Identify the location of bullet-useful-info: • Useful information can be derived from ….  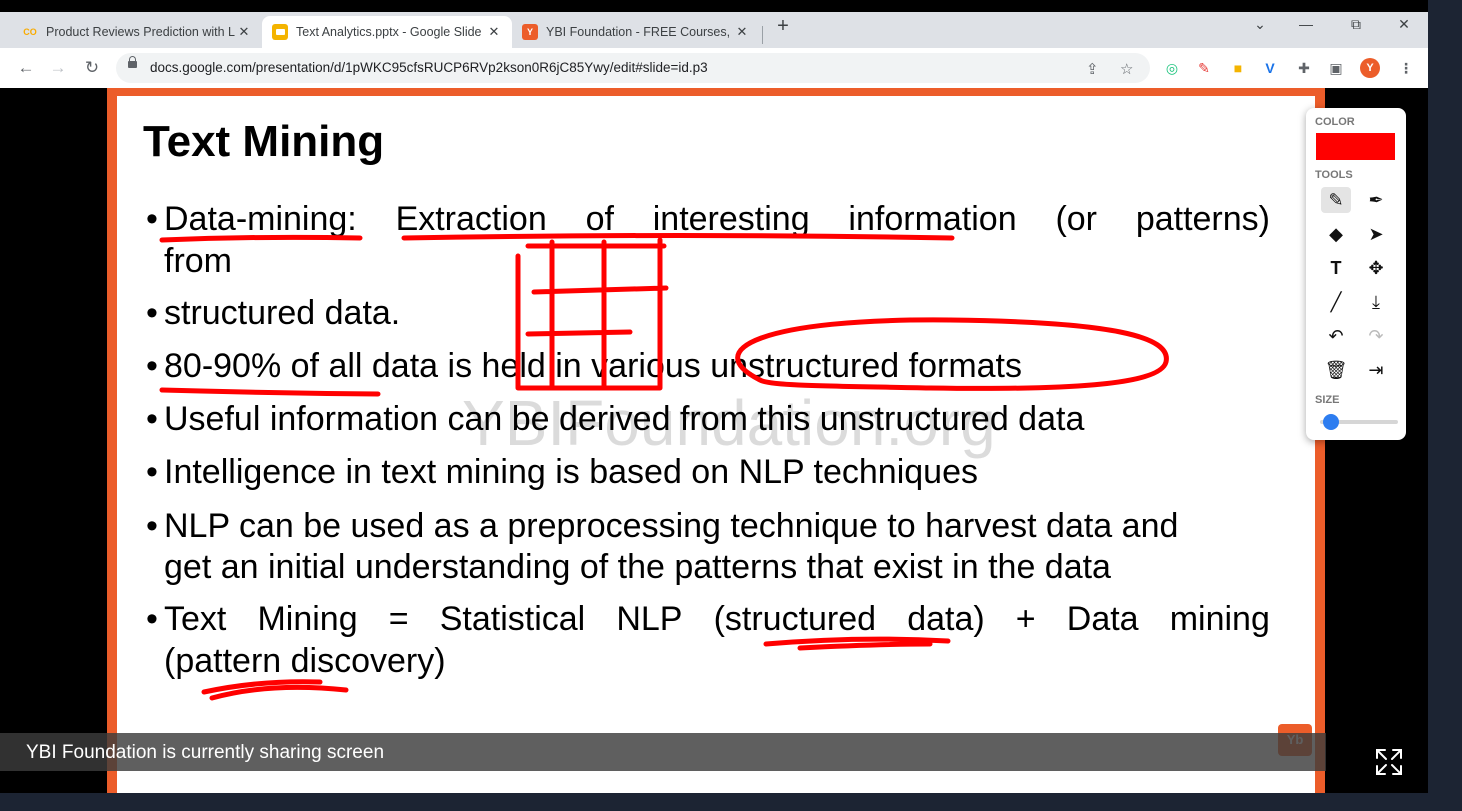
(615, 419).